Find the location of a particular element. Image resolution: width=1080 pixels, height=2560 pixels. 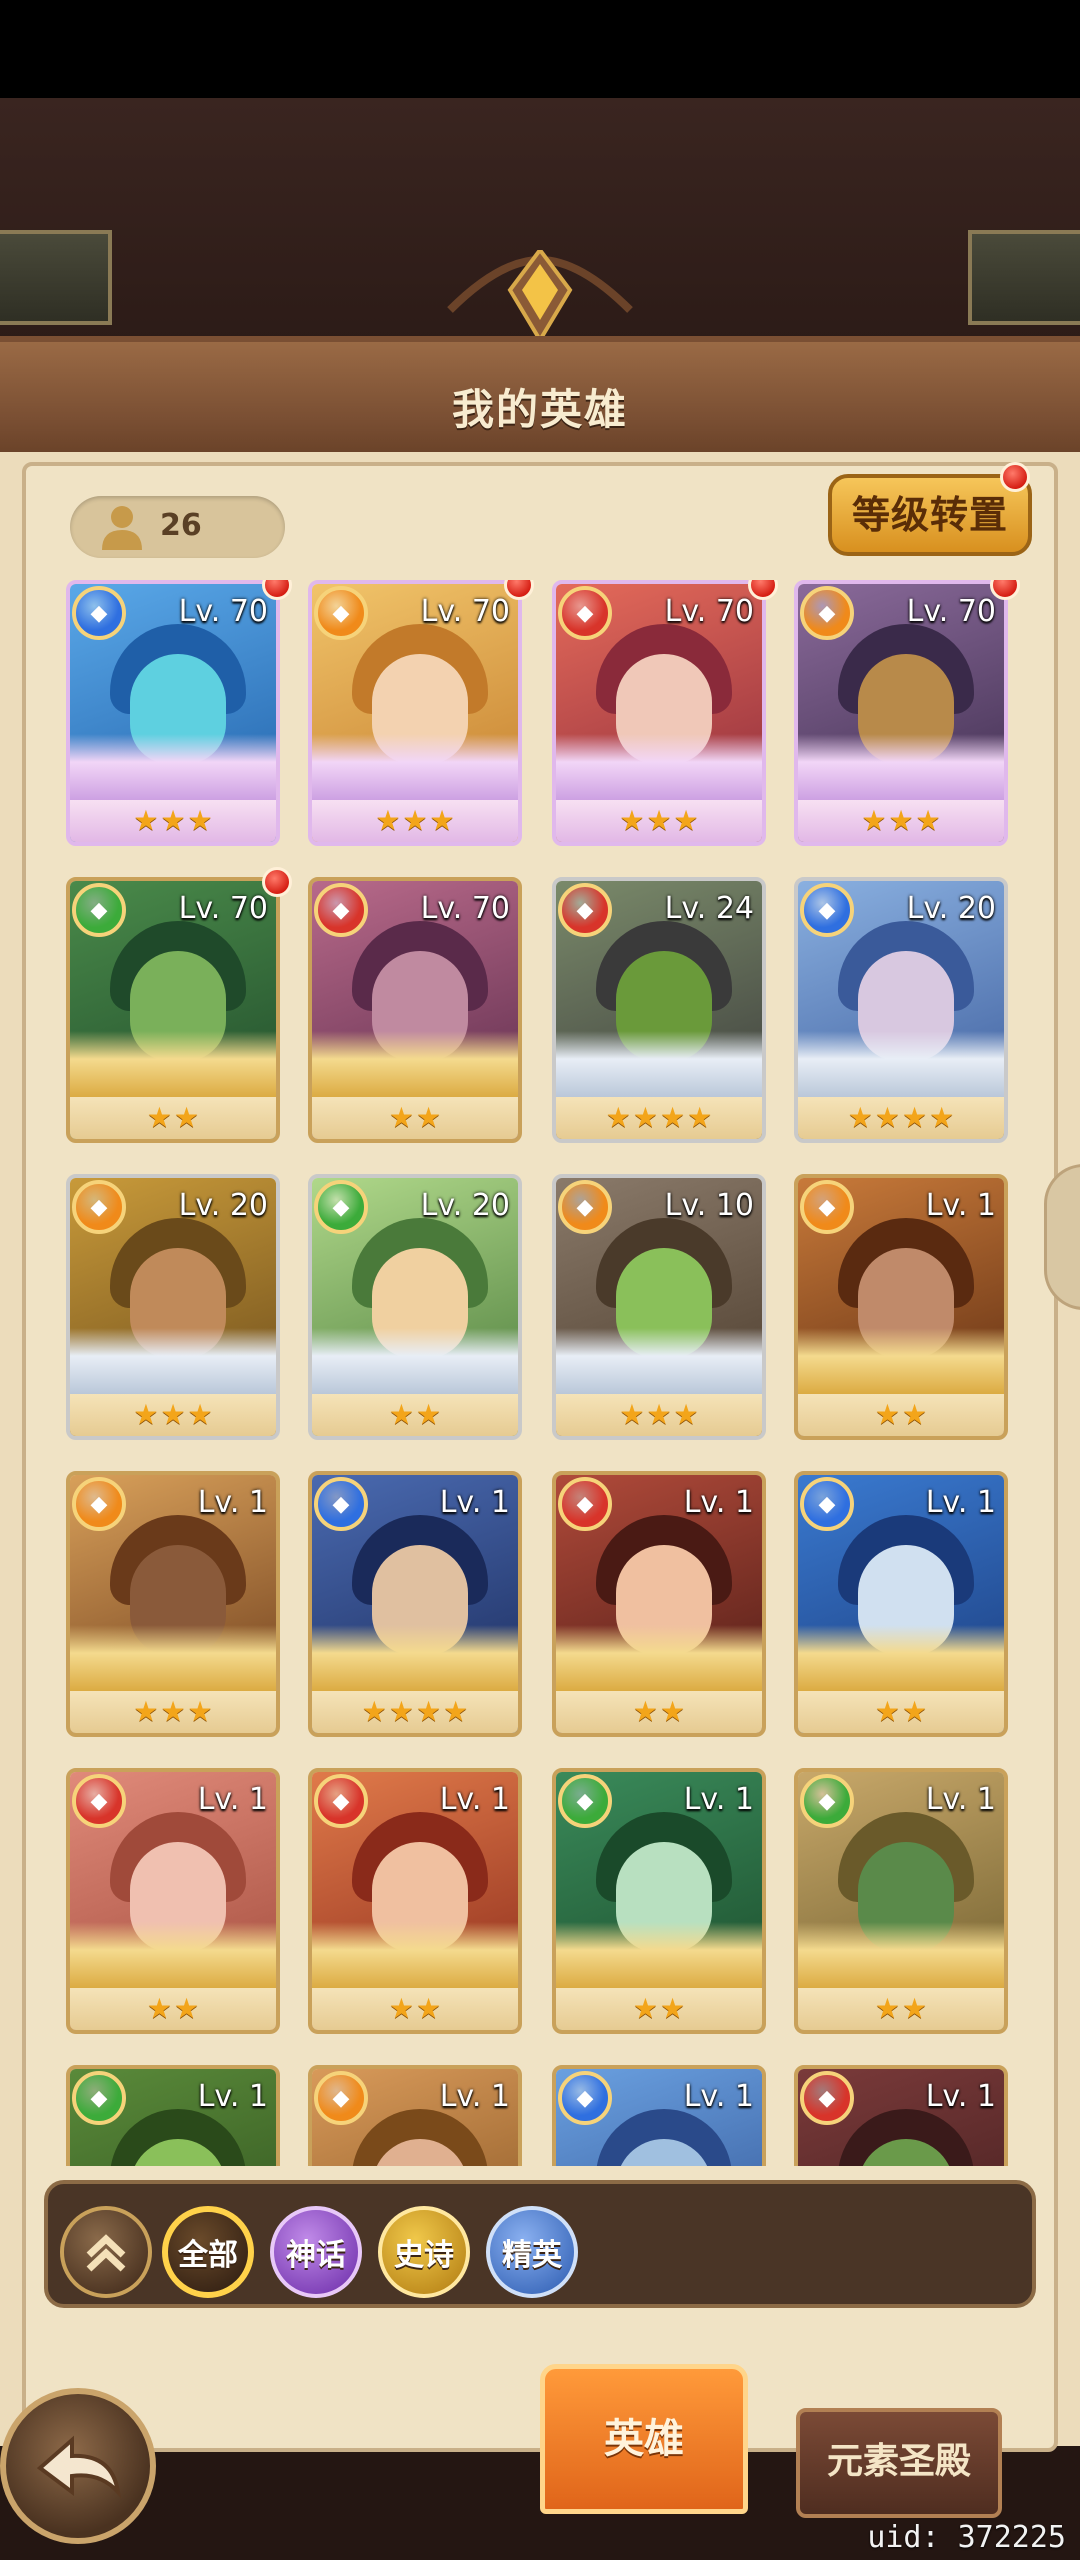

hero-card: ★ ★ ★ ★ ◆ Lv. 1 is located at coordinates (415, 1604).